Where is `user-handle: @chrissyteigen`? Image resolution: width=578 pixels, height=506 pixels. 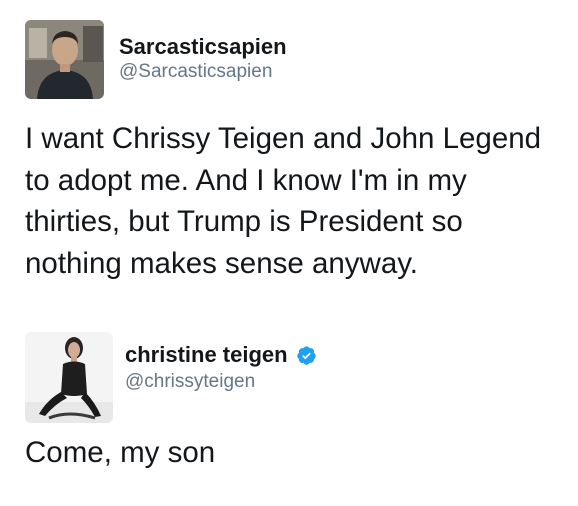
user-handle: @chrissyteigen is located at coordinates (190, 382).